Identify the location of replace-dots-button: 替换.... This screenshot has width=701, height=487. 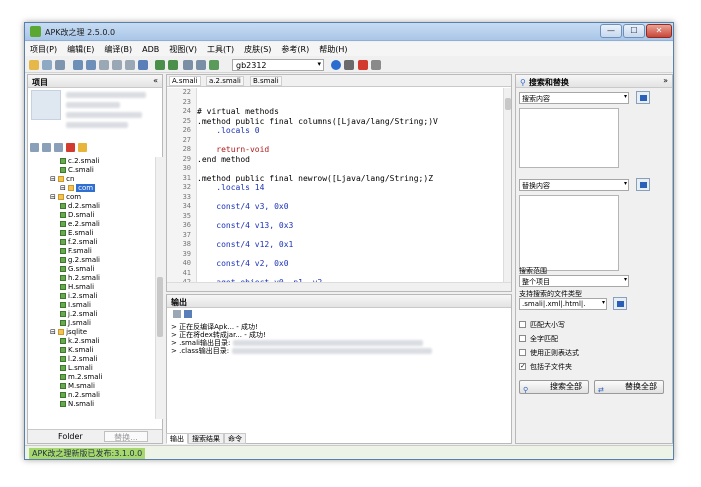
(126, 436).